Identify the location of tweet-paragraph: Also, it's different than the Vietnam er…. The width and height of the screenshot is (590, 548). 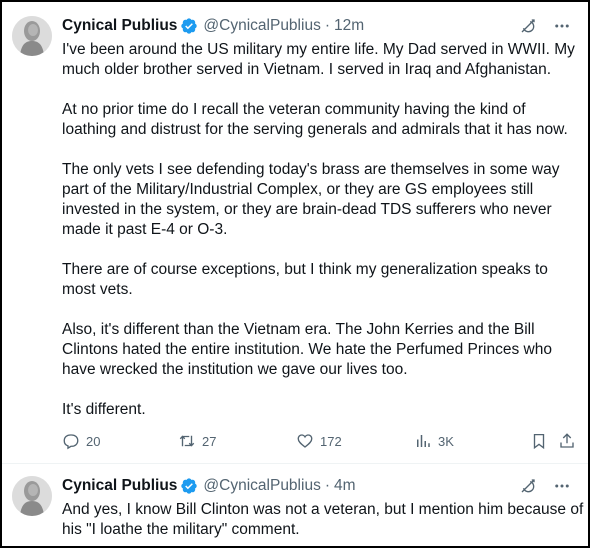
(307, 349).